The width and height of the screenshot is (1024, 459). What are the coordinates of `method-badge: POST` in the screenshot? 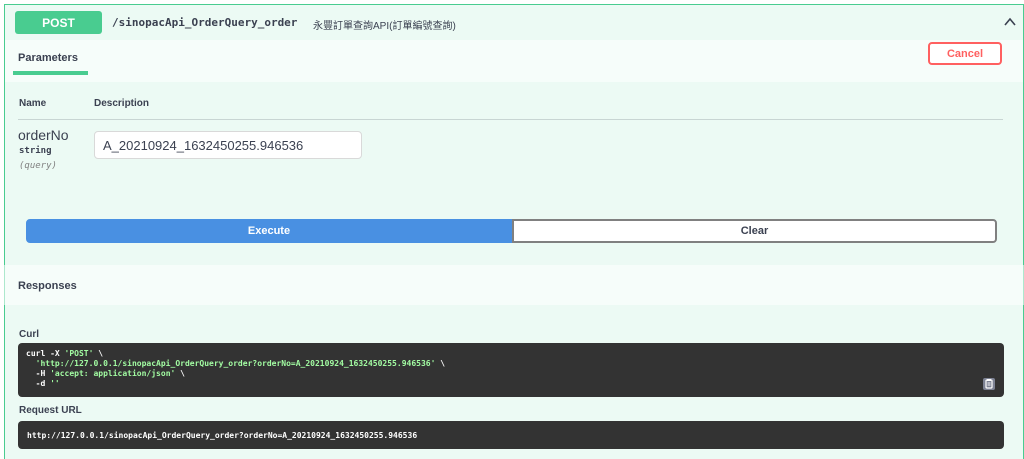 It's located at (58, 22).